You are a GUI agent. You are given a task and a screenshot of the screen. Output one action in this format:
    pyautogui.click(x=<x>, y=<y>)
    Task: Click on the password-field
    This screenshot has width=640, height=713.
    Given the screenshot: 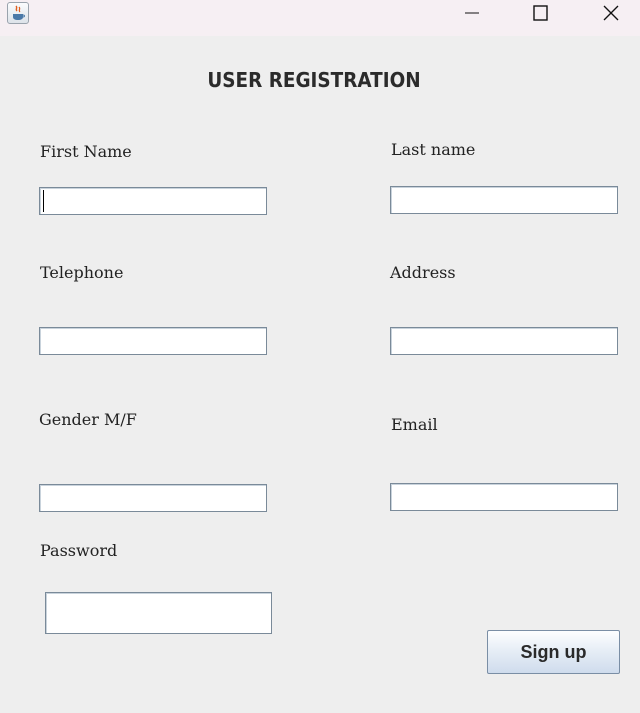 What is the action you would take?
    pyautogui.click(x=158, y=613)
    